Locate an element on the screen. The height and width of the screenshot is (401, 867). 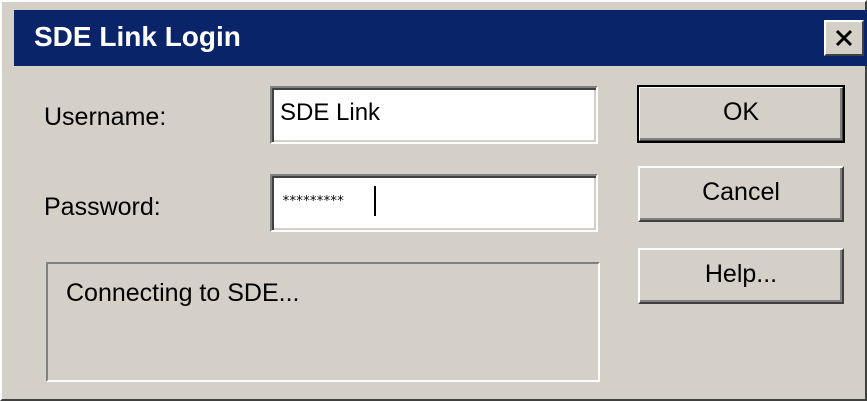
username-field is located at coordinates (434, 115).